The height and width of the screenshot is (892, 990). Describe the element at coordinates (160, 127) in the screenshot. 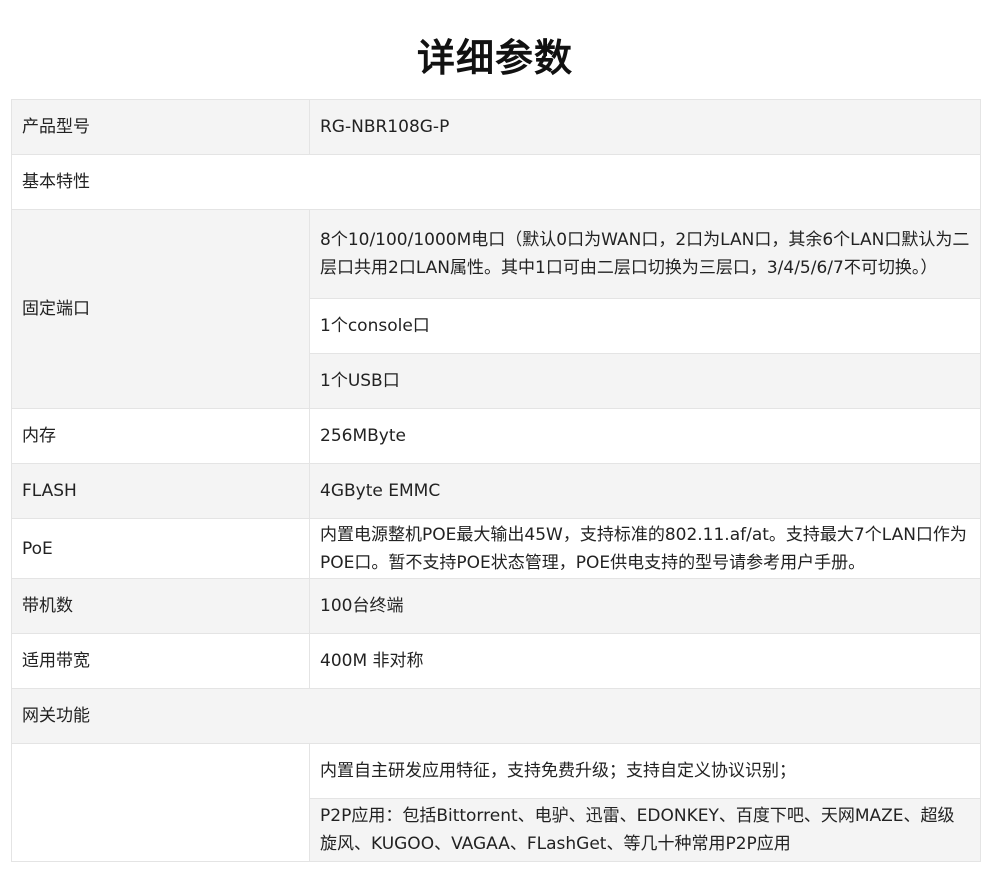

I see `row-label: 产品型号` at that location.